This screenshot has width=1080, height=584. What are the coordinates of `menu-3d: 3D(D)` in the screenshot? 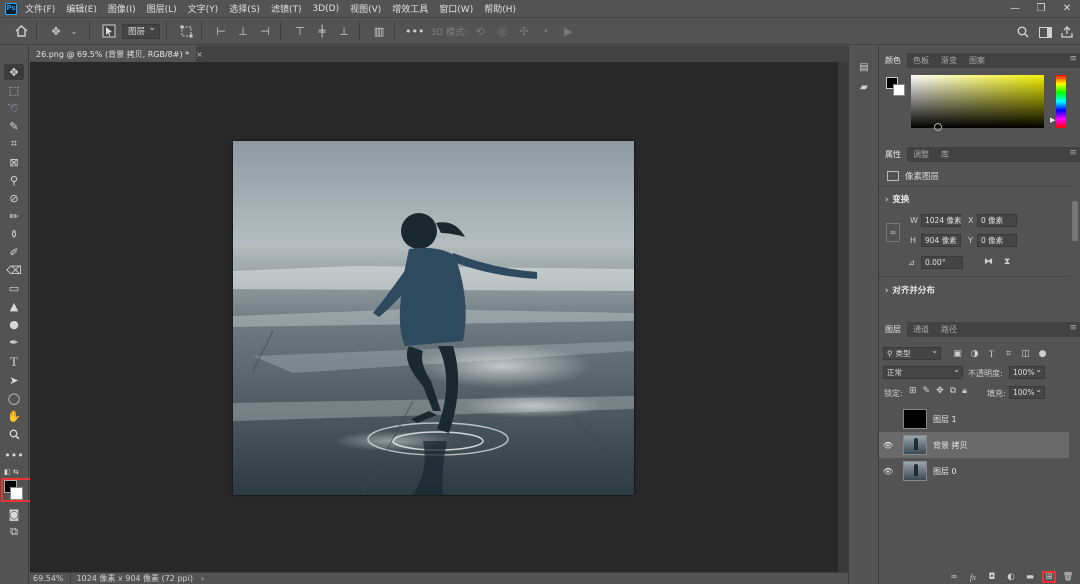 It's located at (325, 9).